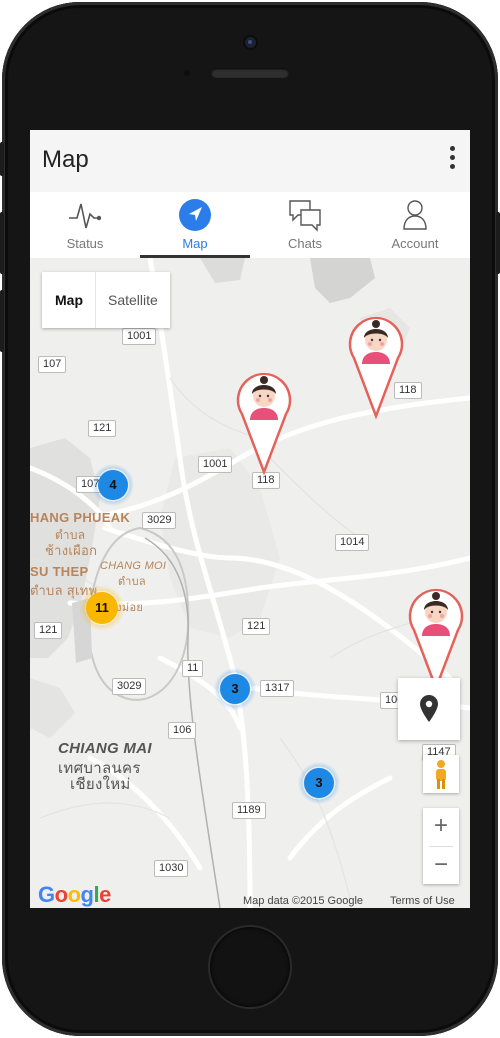 This screenshot has height=1038, width=500. Describe the element at coordinates (441, 826) in the screenshot. I see `zoom-in-button: +` at that location.